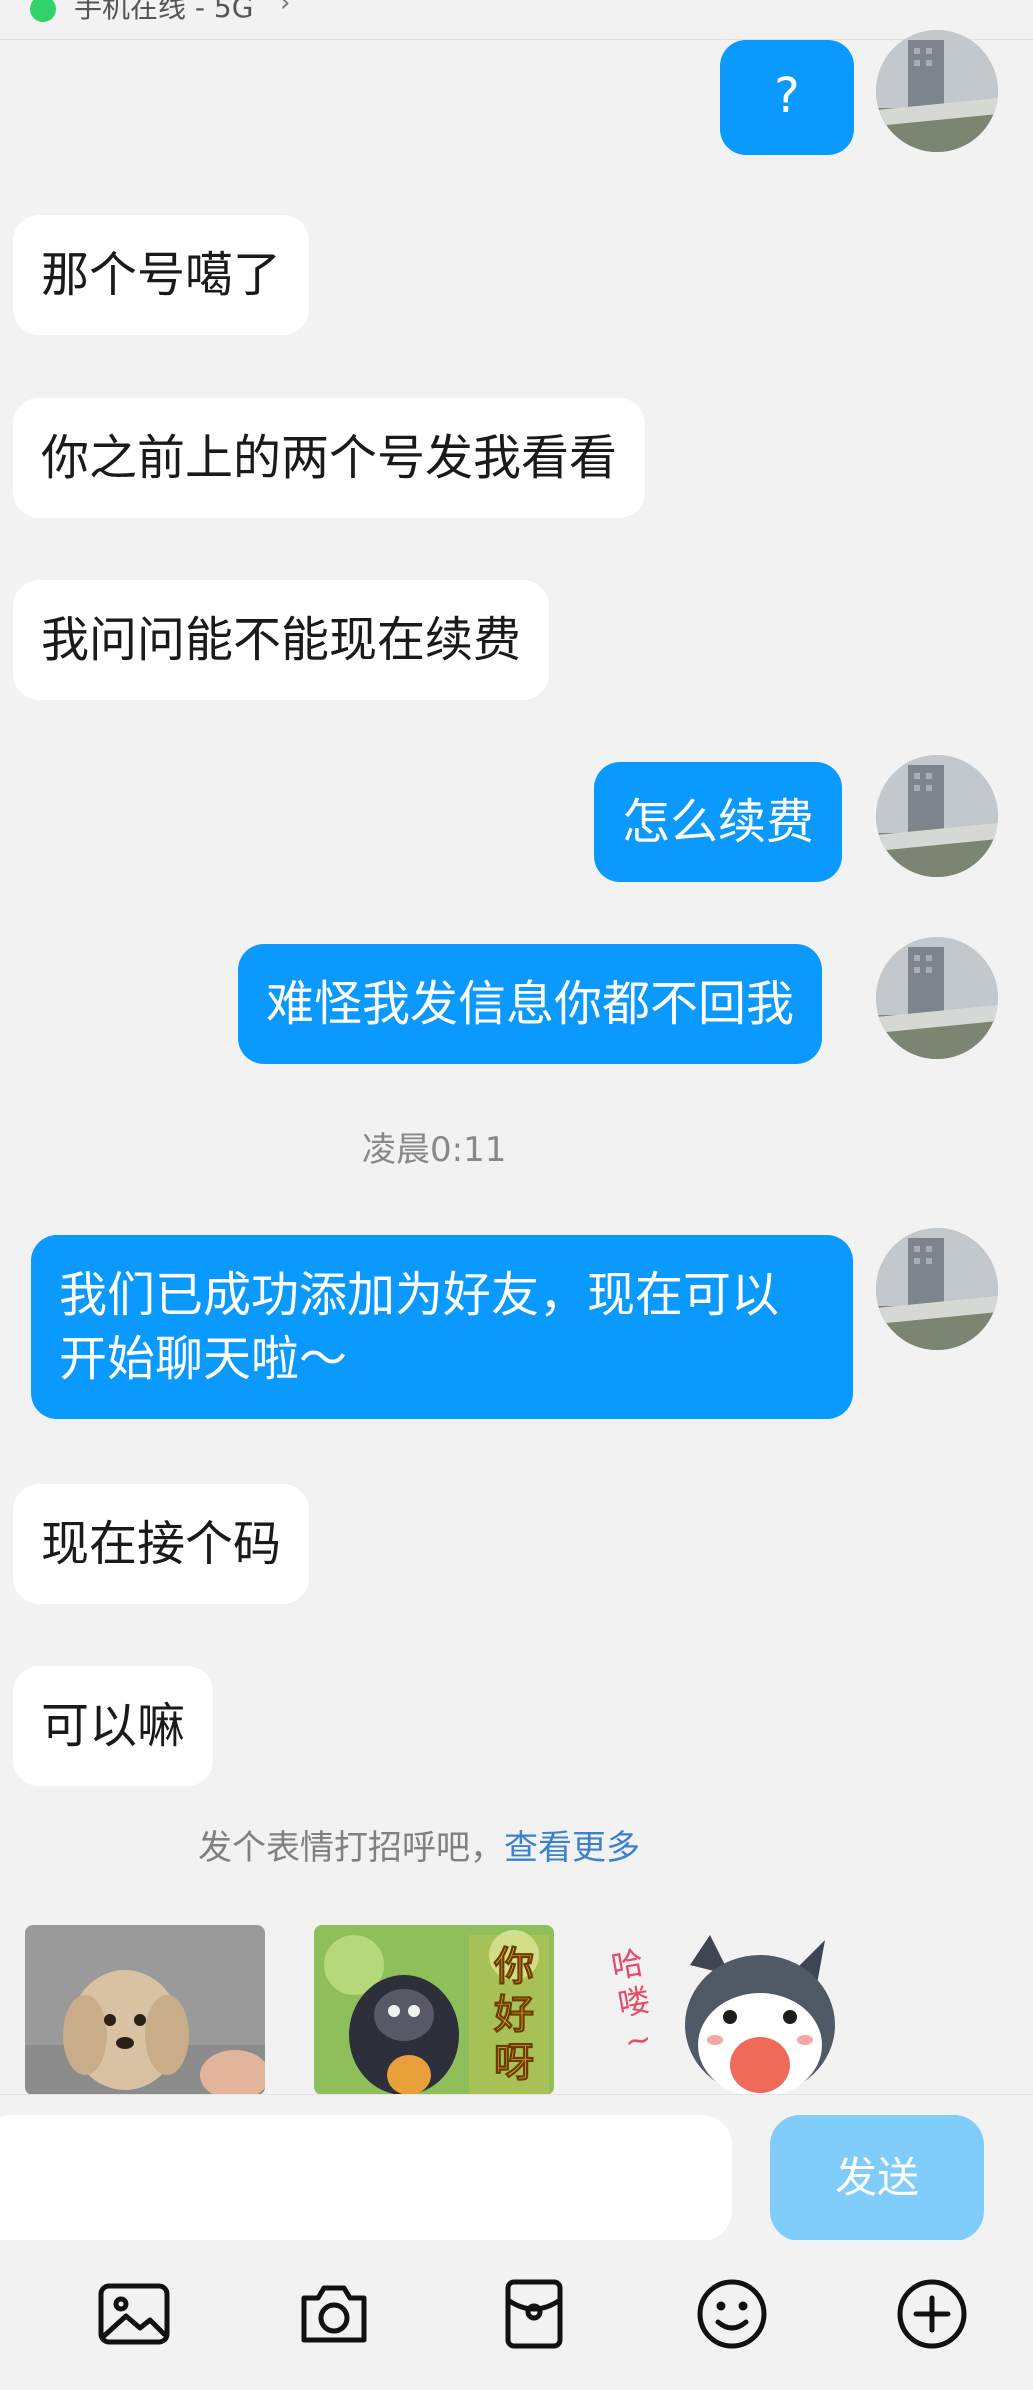 The width and height of the screenshot is (1033, 2390). Describe the element at coordinates (419, 1295) in the screenshot. I see `message-text: 我们已成功添加为好友，现在可以` at that location.